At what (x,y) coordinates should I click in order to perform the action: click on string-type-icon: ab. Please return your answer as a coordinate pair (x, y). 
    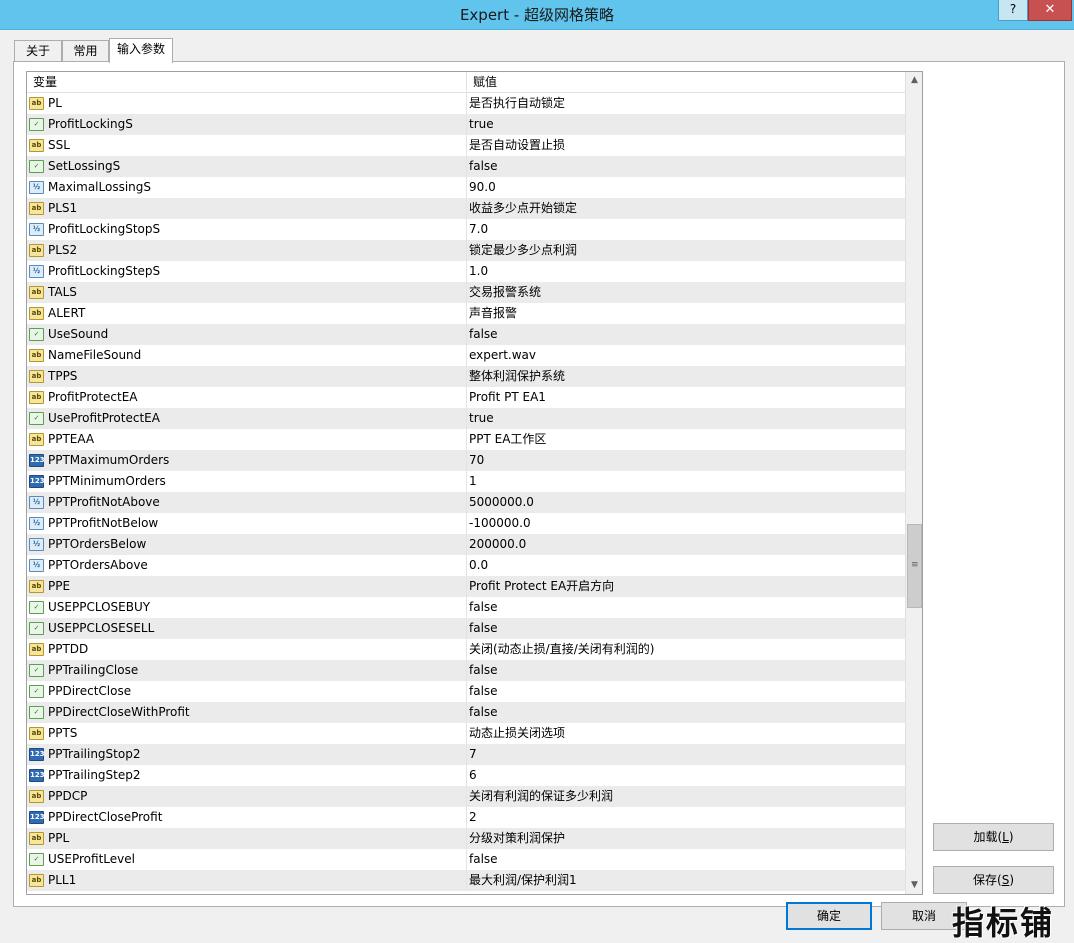
    Looking at the image, I should click on (36, 313).